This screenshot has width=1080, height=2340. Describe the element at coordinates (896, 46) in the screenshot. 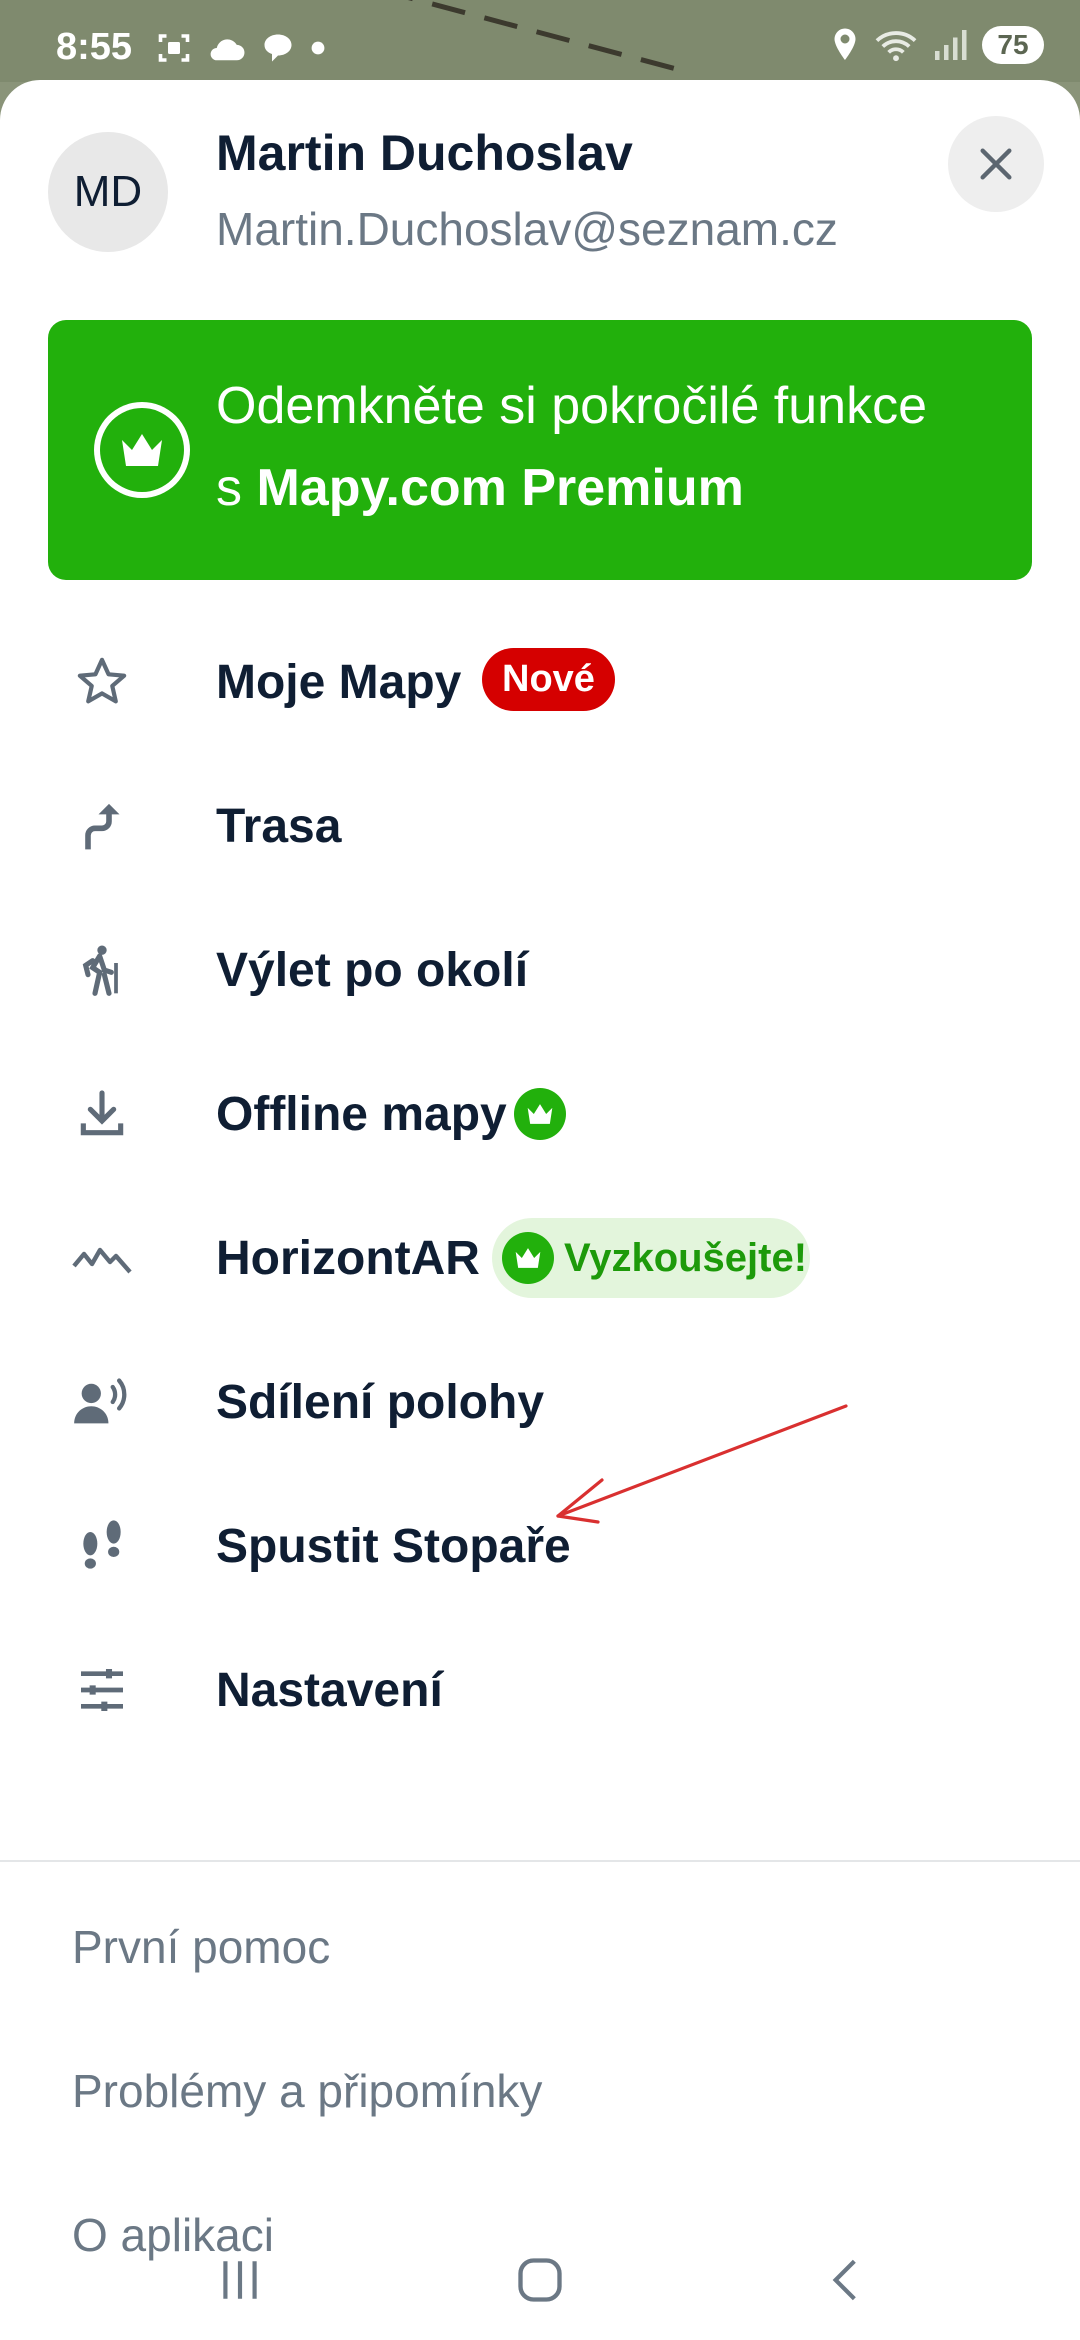

I see `wifi-icon` at that location.